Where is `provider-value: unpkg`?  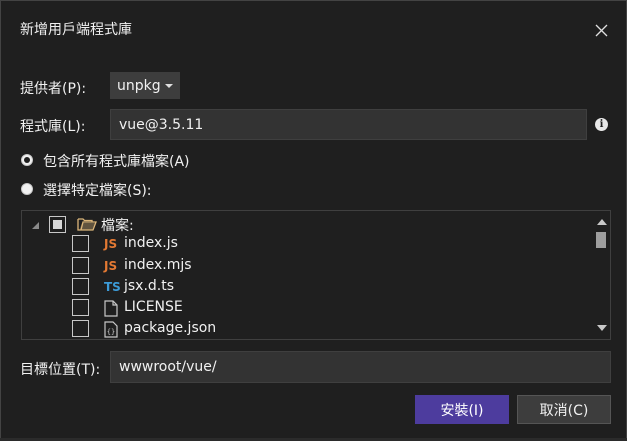 provider-value: unpkg is located at coordinates (139, 85).